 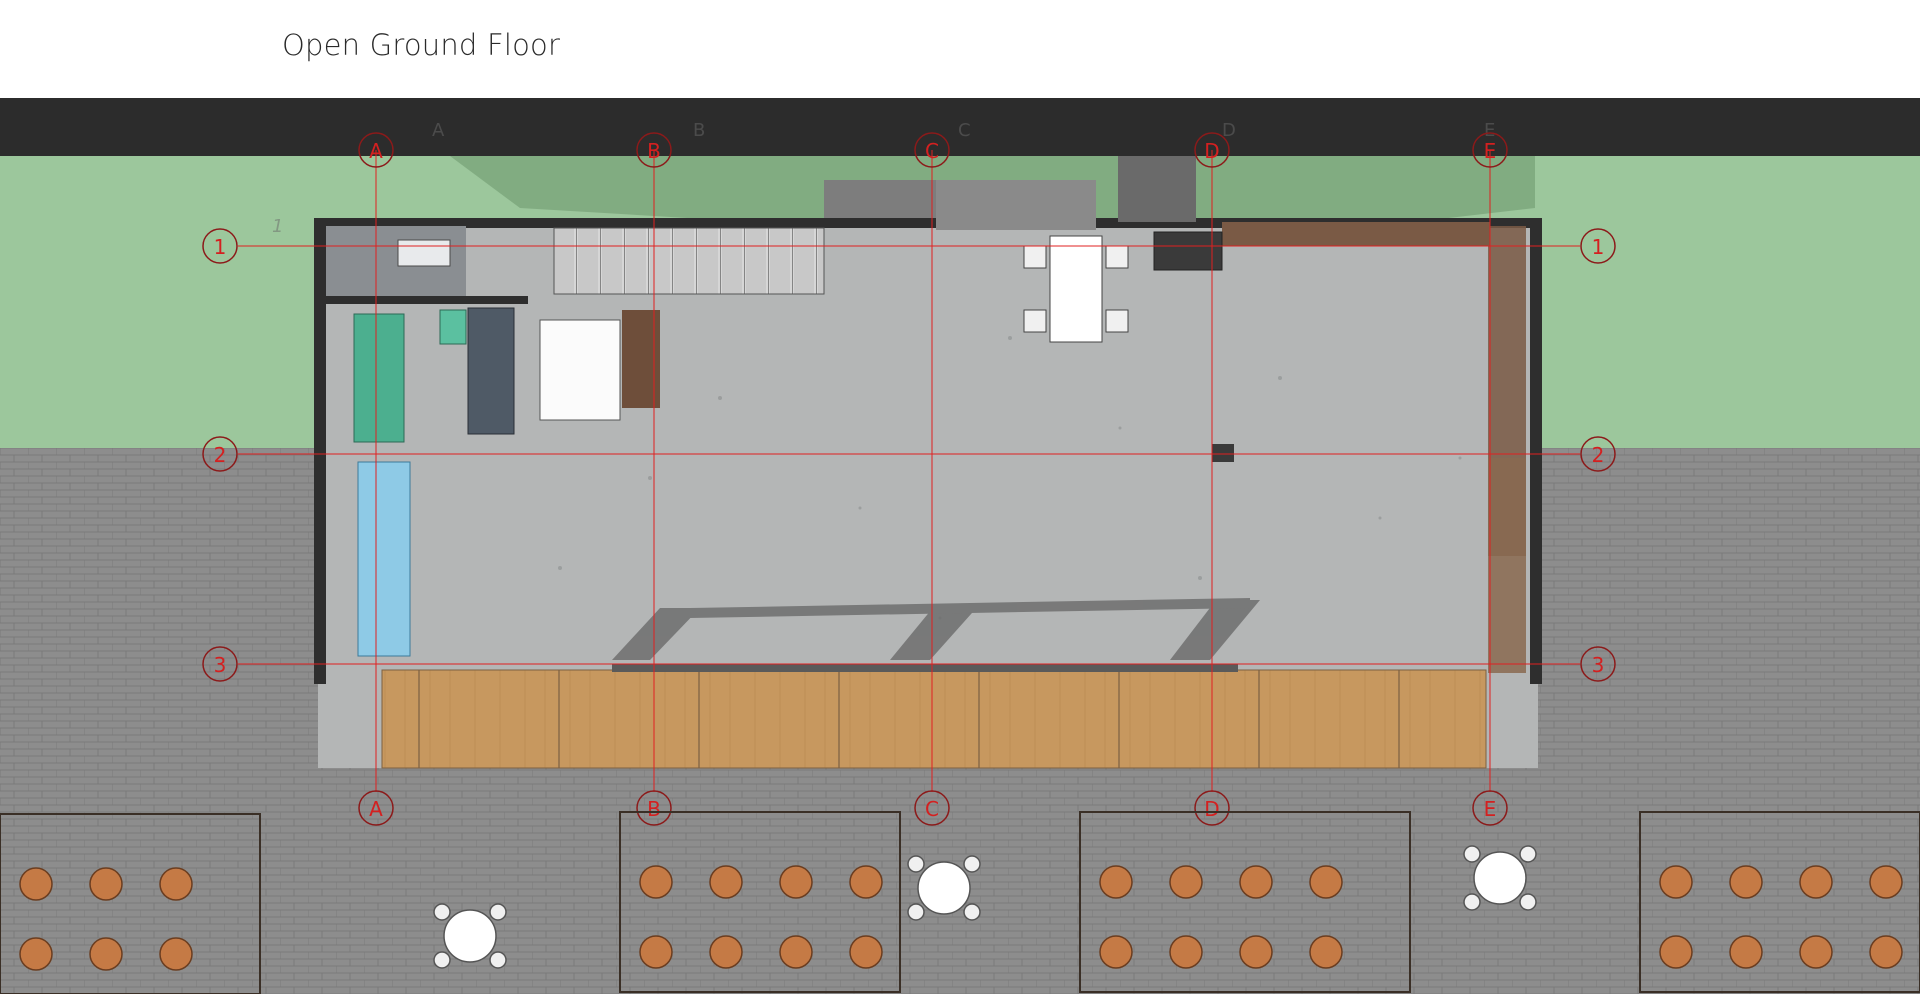 What do you see at coordinates (438, 130) in the screenshot?
I see `ghost-label-a: A` at bounding box center [438, 130].